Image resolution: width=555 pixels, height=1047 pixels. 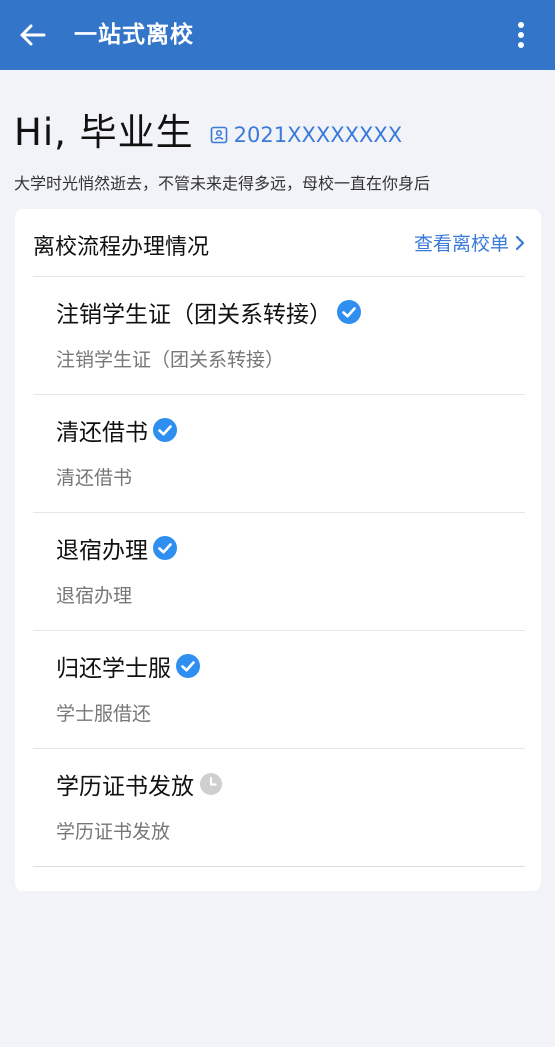 I want to click on step-return-books: 清还借书 清还借书, so click(x=279, y=454).